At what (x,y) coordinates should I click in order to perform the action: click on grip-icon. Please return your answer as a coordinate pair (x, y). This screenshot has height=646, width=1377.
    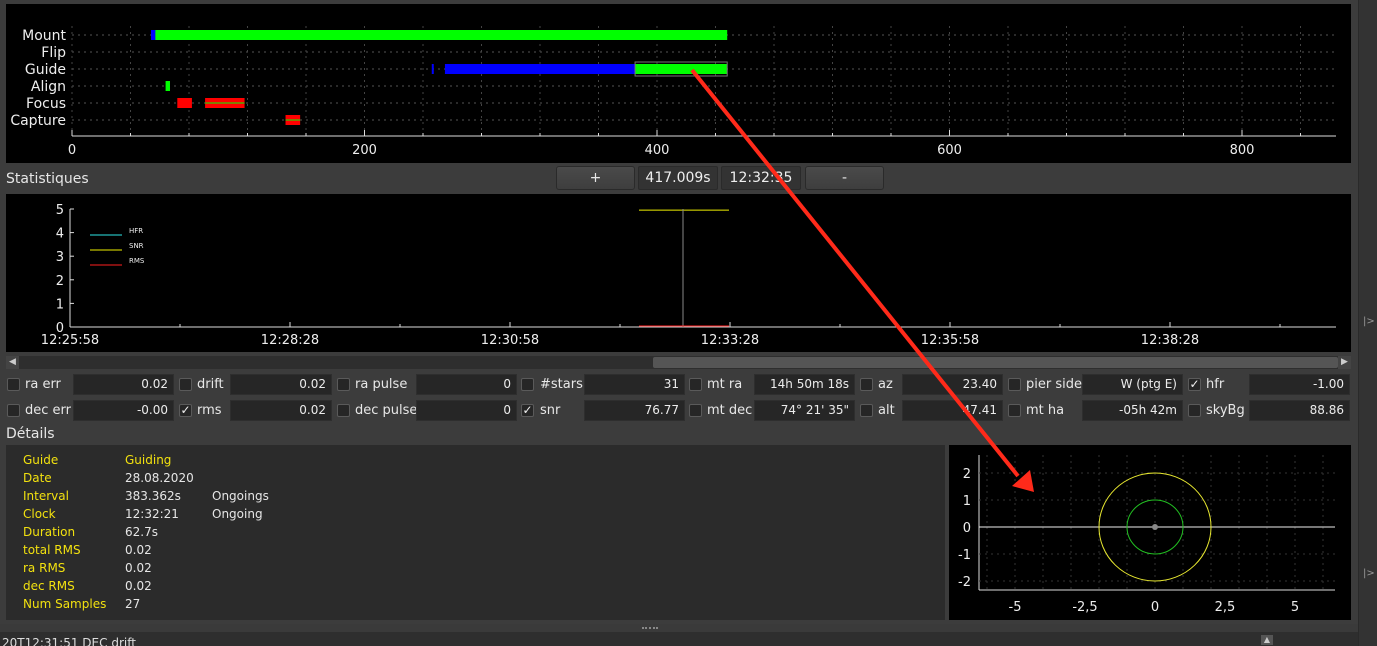
    Looking at the image, I should click on (650, 628).